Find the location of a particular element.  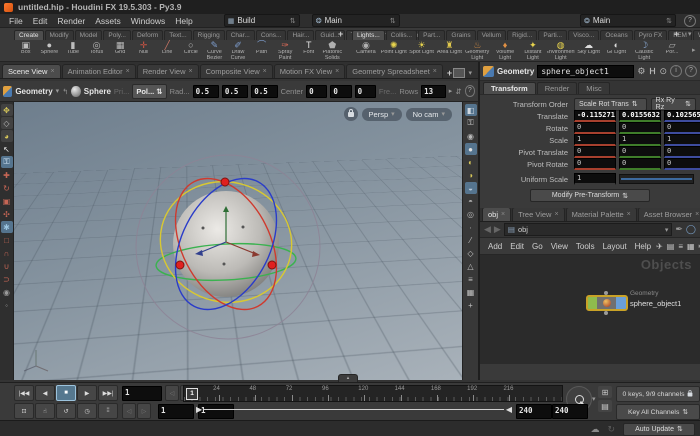

hq-lighting-icon: ◒ is located at coordinates (470, 188).